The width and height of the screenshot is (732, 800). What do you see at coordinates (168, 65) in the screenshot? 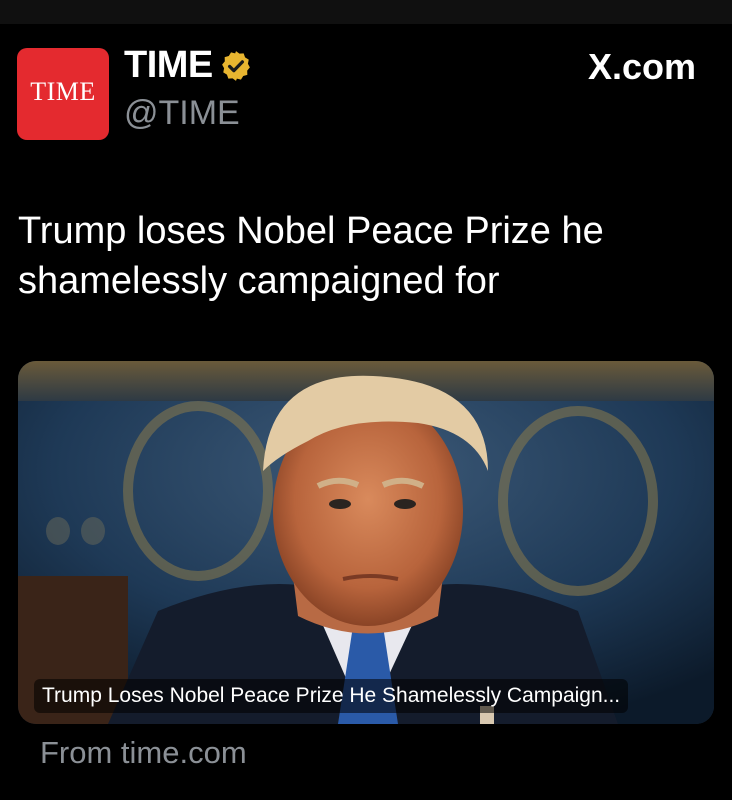
I see `display-name: TIME` at bounding box center [168, 65].